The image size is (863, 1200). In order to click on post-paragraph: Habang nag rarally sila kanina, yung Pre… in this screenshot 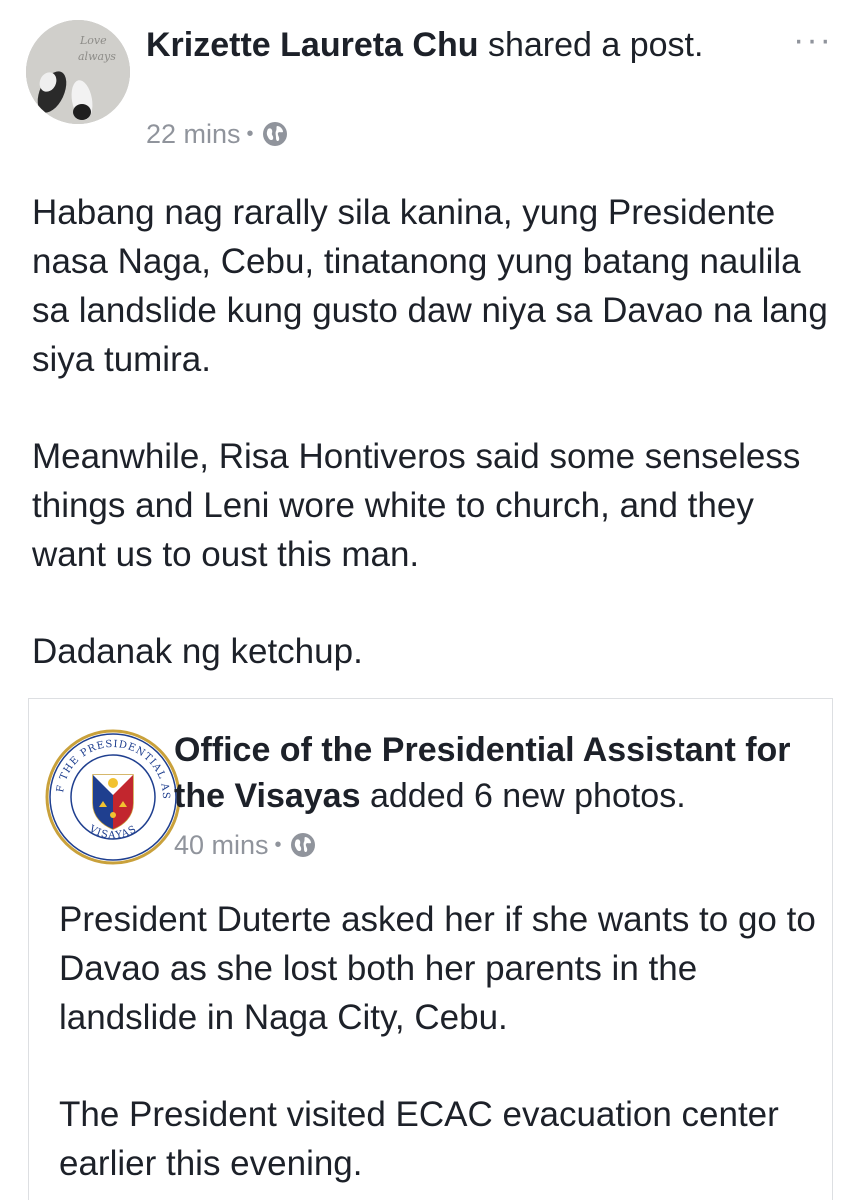, I will do `click(430, 286)`.